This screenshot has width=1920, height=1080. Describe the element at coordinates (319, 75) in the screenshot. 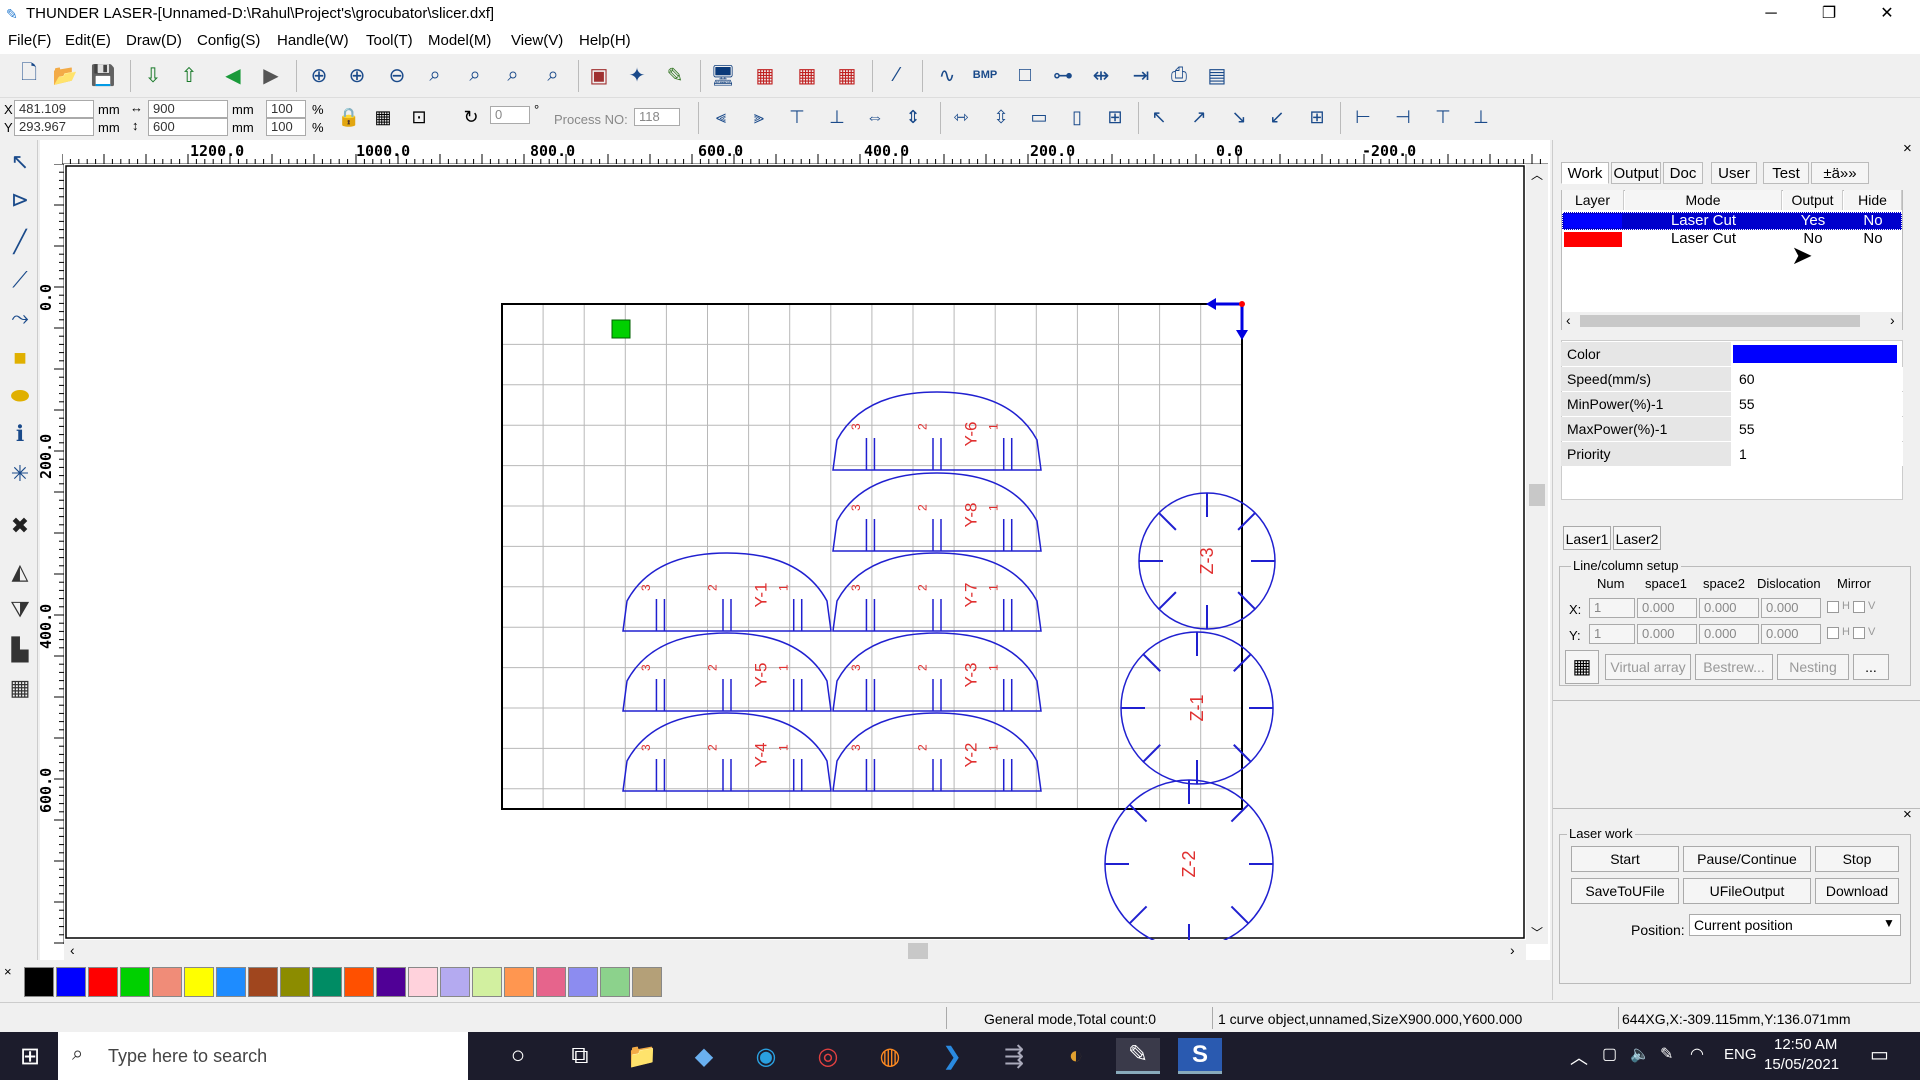

I see `pan-icon: ⊕` at that location.